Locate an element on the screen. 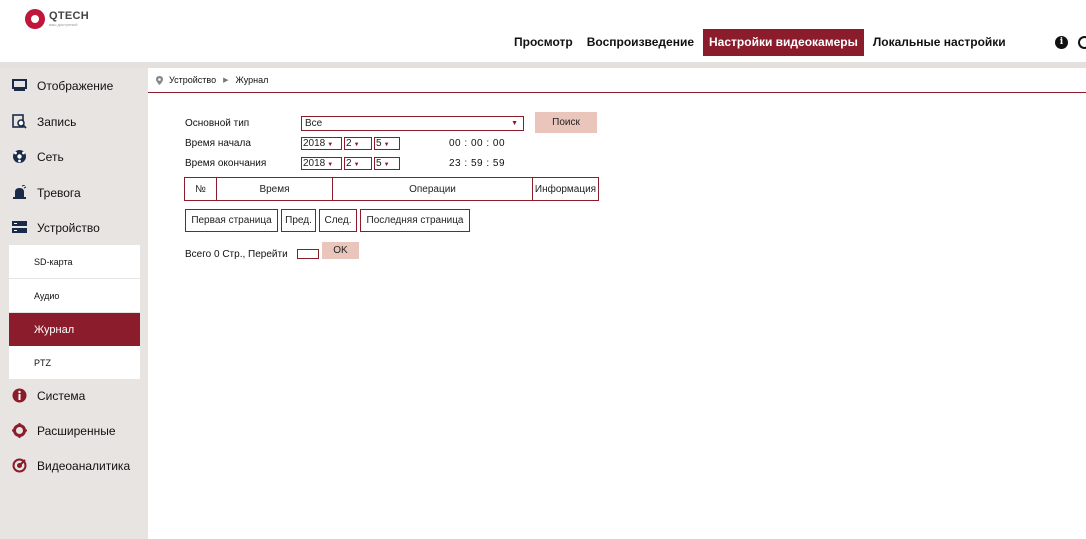 This screenshot has height=539, width=1086. ok-button: OK is located at coordinates (340, 250).